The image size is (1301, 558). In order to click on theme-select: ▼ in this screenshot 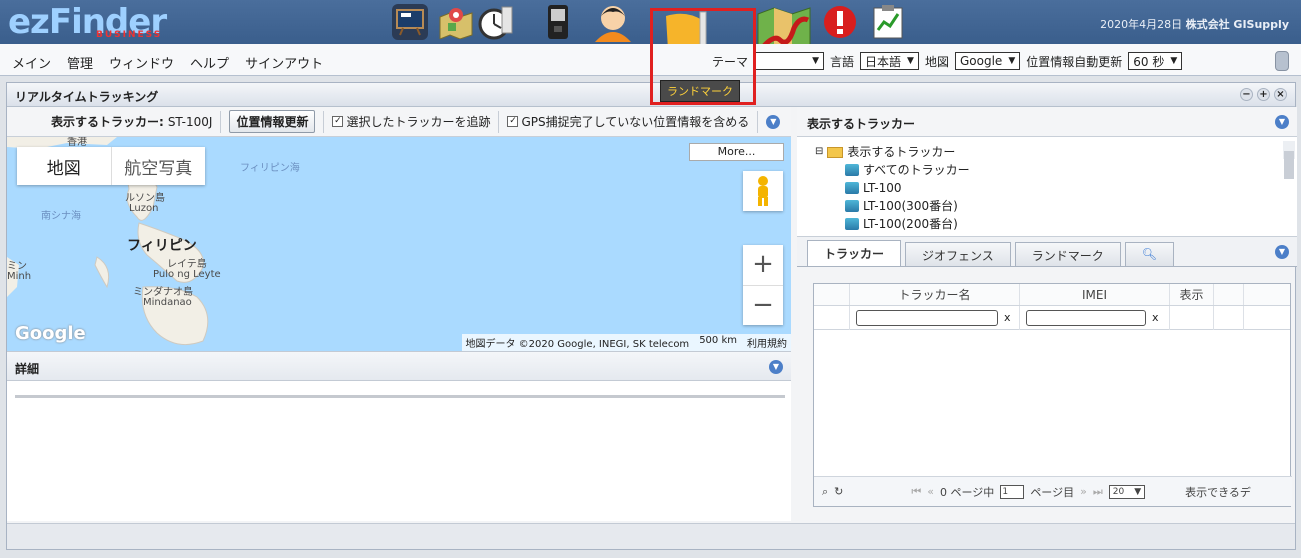, I will do `click(789, 61)`.